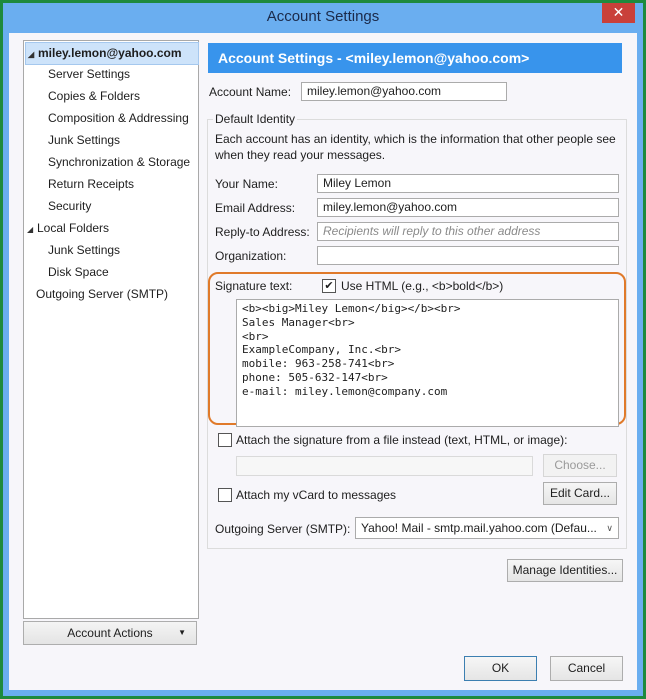 The width and height of the screenshot is (646, 699). What do you see at coordinates (609, 528) in the screenshot?
I see `chevron-down-icon: ∨` at bounding box center [609, 528].